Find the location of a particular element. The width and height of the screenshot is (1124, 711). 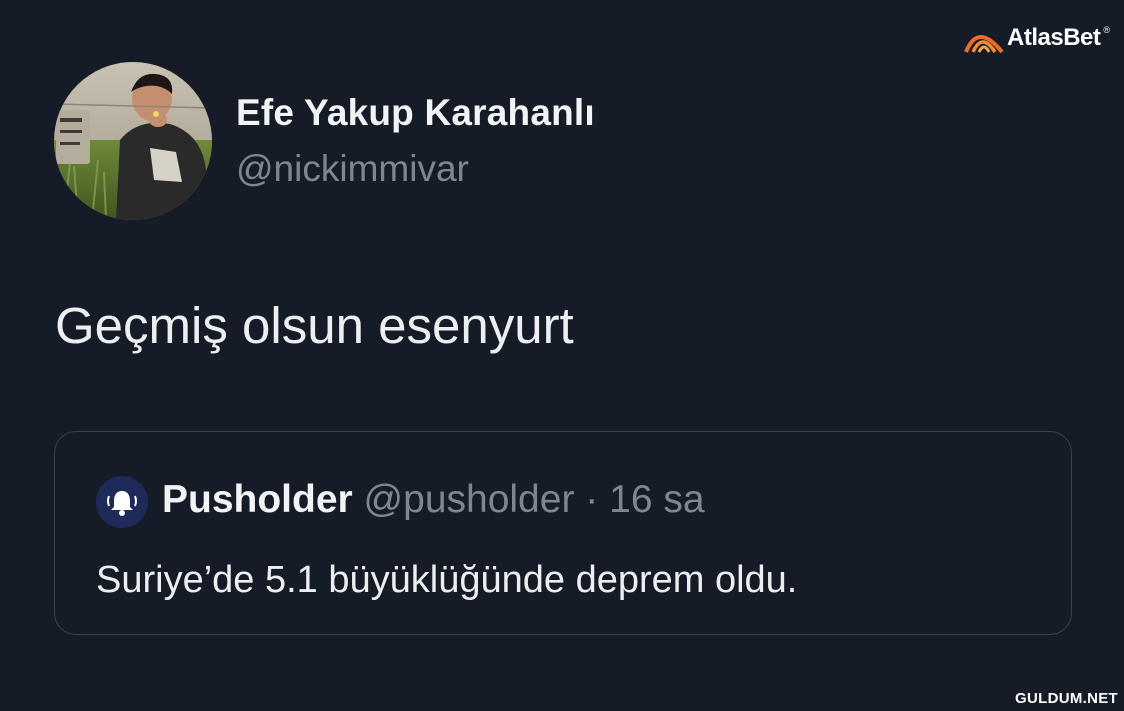

brand-registered-mark: ® is located at coordinates (1106, 30).